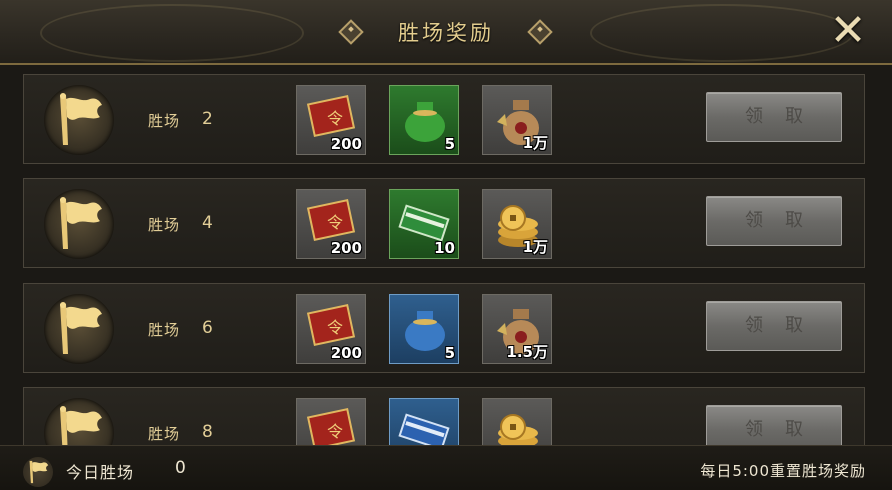 The width and height of the screenshot is (892, 490). Describe the element at coordinates (424, 224) in the screenshot. I see `reward-item-green-book: 10` at that location.